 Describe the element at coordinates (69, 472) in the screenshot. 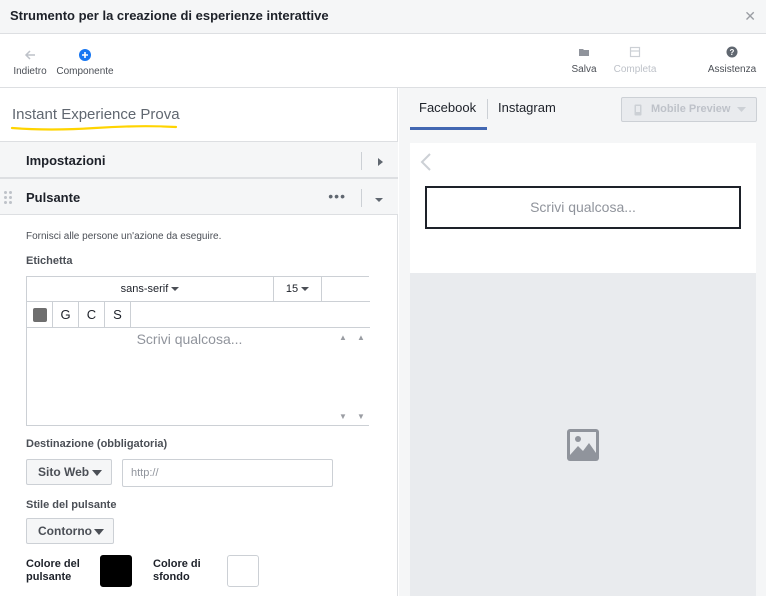

I see `destination-type-dropdown: Sito Web` at that location.